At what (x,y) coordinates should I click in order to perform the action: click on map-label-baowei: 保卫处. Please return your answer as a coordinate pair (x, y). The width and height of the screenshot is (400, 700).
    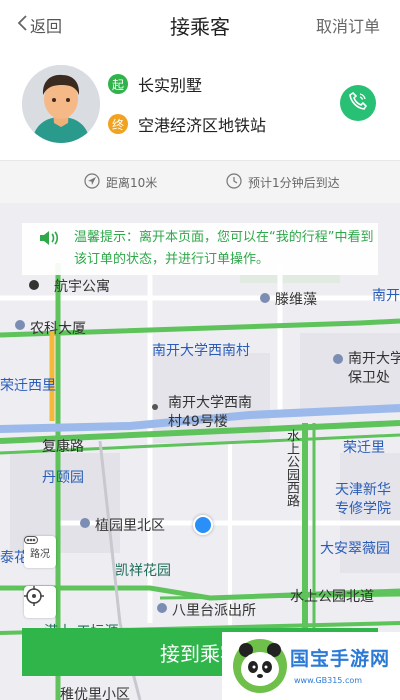
    Looking at the image, I should click on (369, 378).